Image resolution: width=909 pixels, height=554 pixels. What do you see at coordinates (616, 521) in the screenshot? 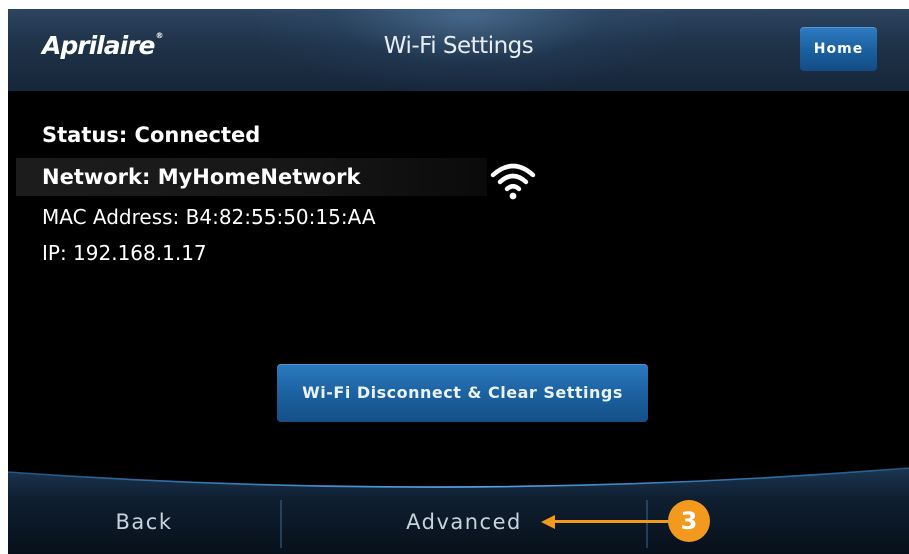
I see `annotation-arrow-line` at bounding box center [616, 521].